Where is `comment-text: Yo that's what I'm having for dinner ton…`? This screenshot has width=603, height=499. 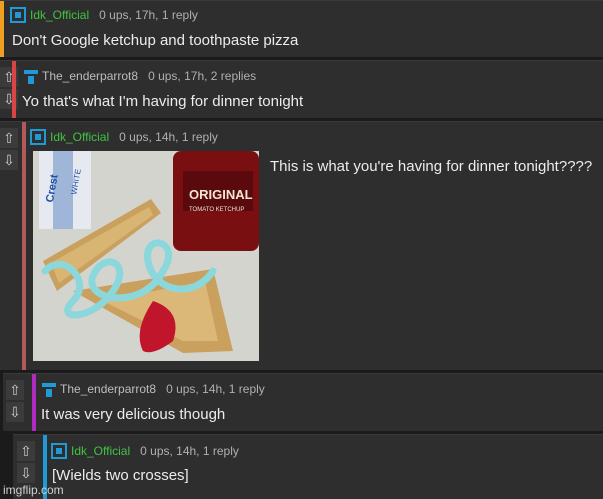 comment-text: Yo that's what I'm having for dinner ton… is located at coordinates (163, 101).